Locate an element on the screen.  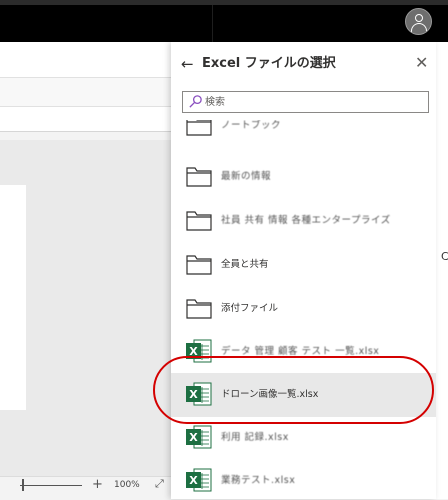
file-list-item: X 業務テスト.xlsx is located at coordinates (303, 479).